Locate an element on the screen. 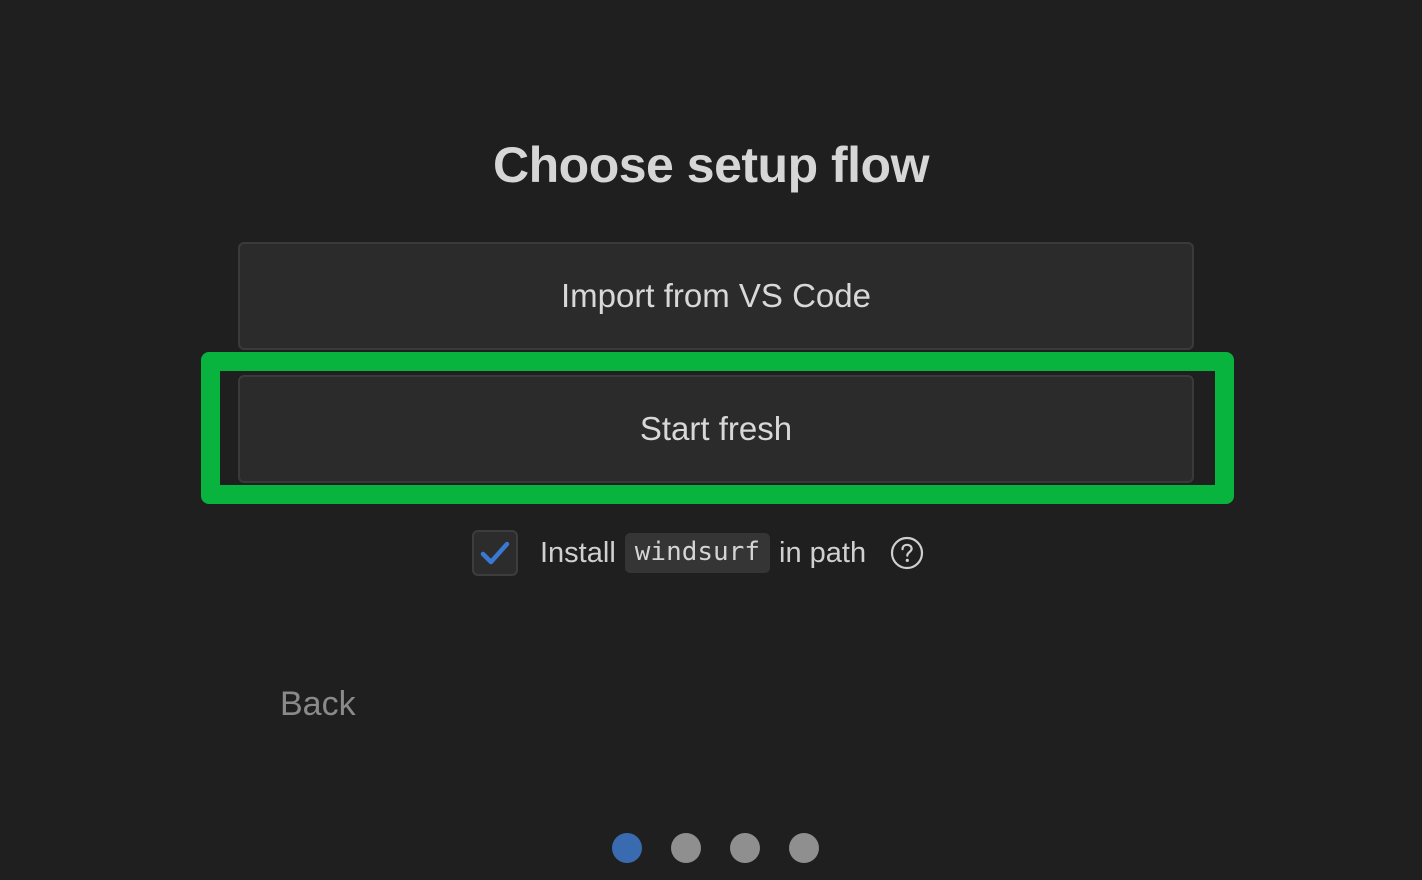 This screenshot has height=880, width=1422. in-path-label: in path is located at coordinates (823, 552).